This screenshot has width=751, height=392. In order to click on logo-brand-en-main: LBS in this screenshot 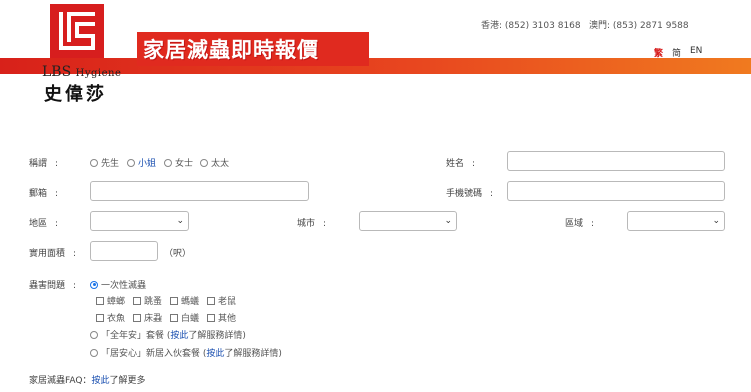, I will do `click(57, 72)`.